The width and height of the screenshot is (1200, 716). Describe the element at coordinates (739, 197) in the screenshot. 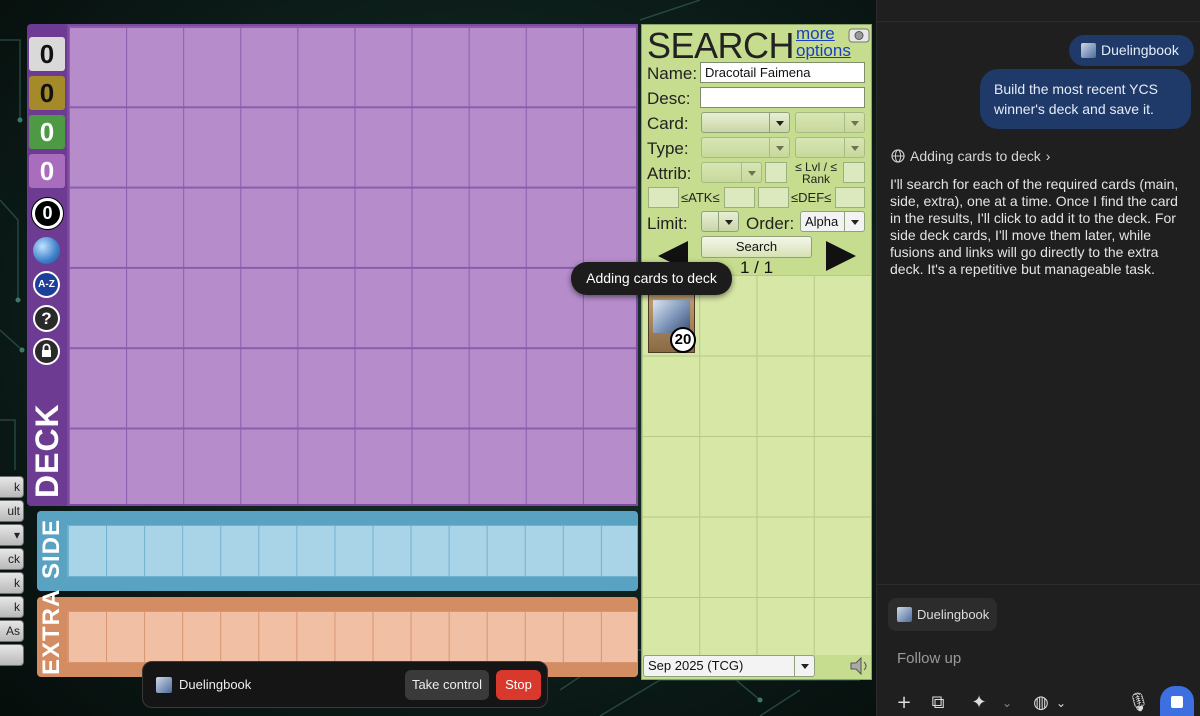

I see `atk-max-input` at that location.